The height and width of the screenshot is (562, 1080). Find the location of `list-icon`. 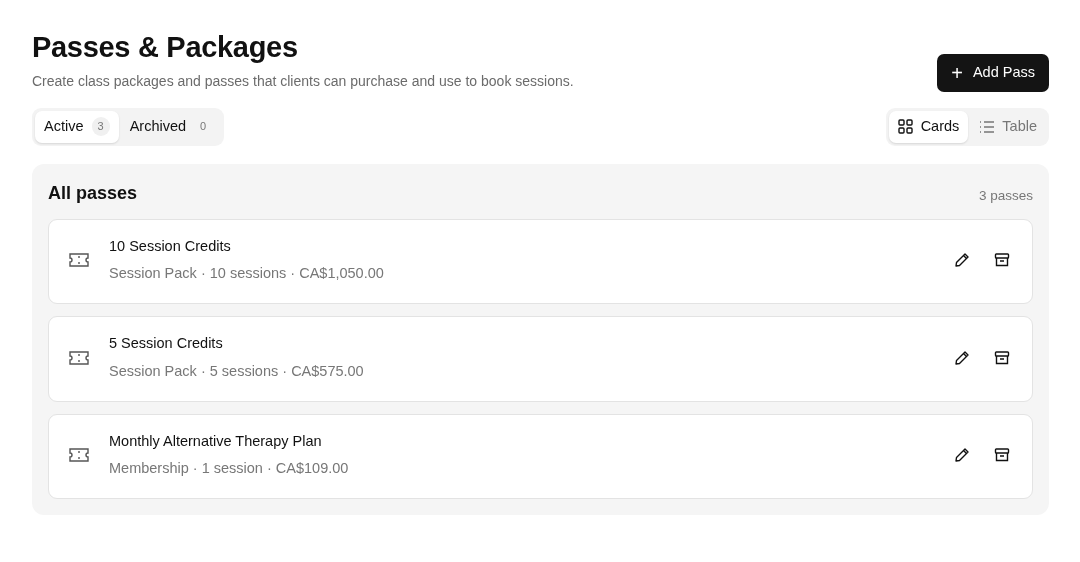

list-icon is located at coordinates (987, 126).